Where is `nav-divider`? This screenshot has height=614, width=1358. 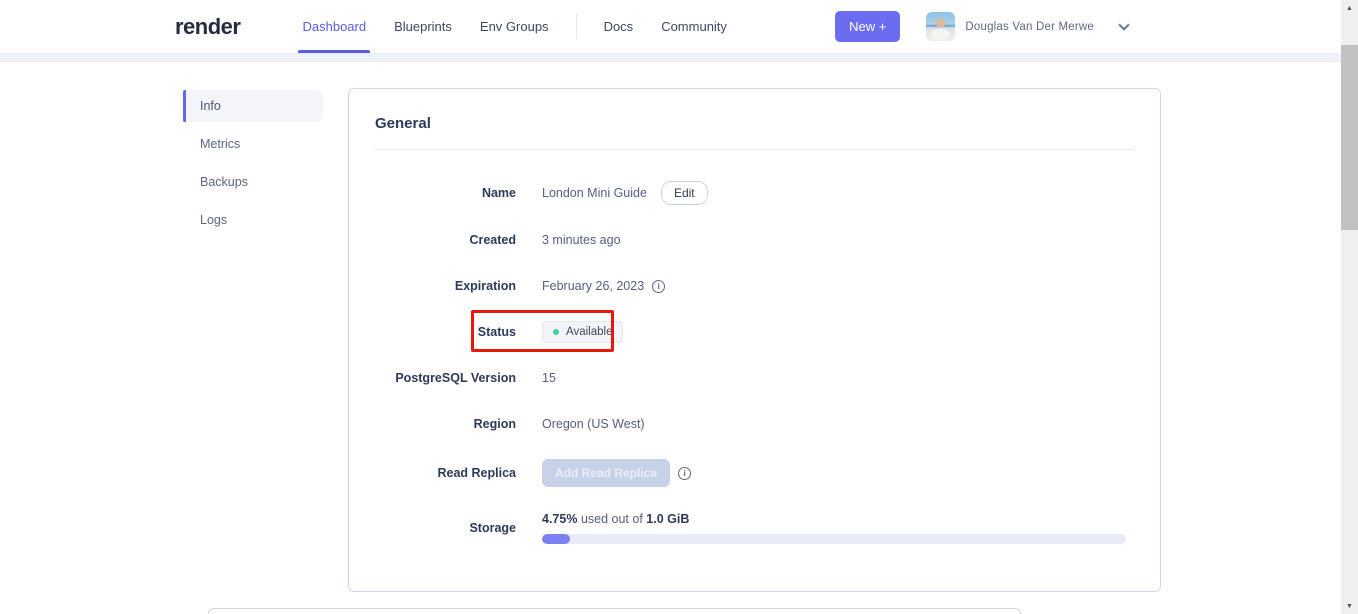 nav-divider is located at coordinates (576, 26).